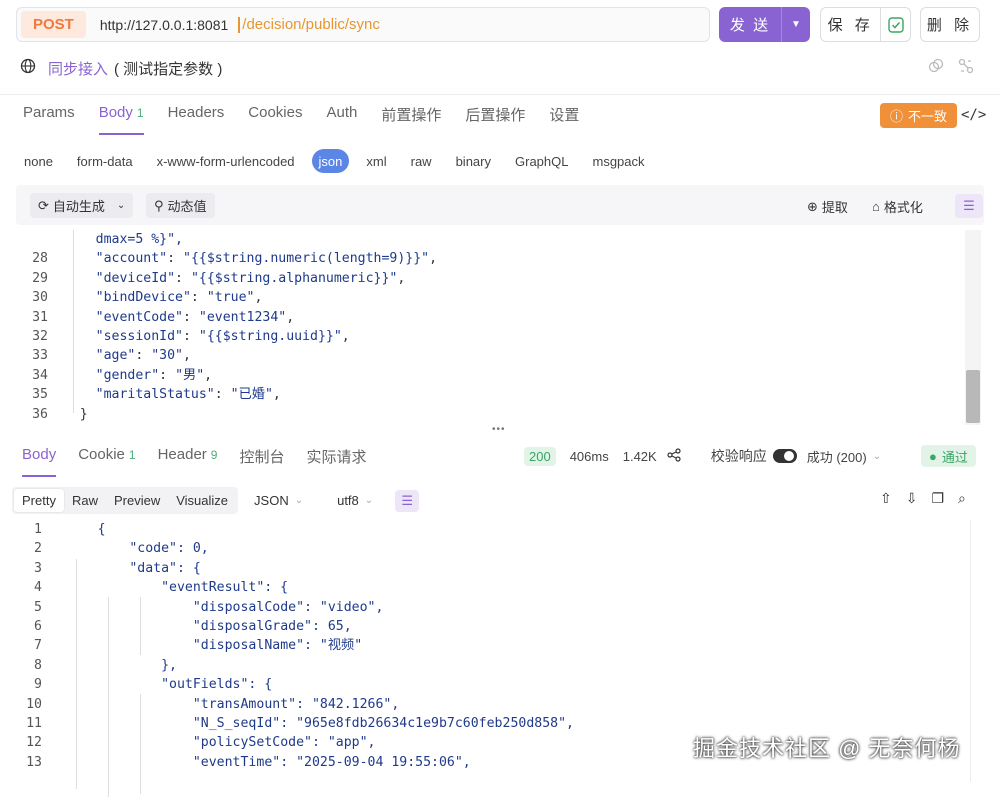 This screenshot has width=1000, height=797. Describe the element at coordinates (38, 646) in the screenshot. I see `line-number: 7` at that location.